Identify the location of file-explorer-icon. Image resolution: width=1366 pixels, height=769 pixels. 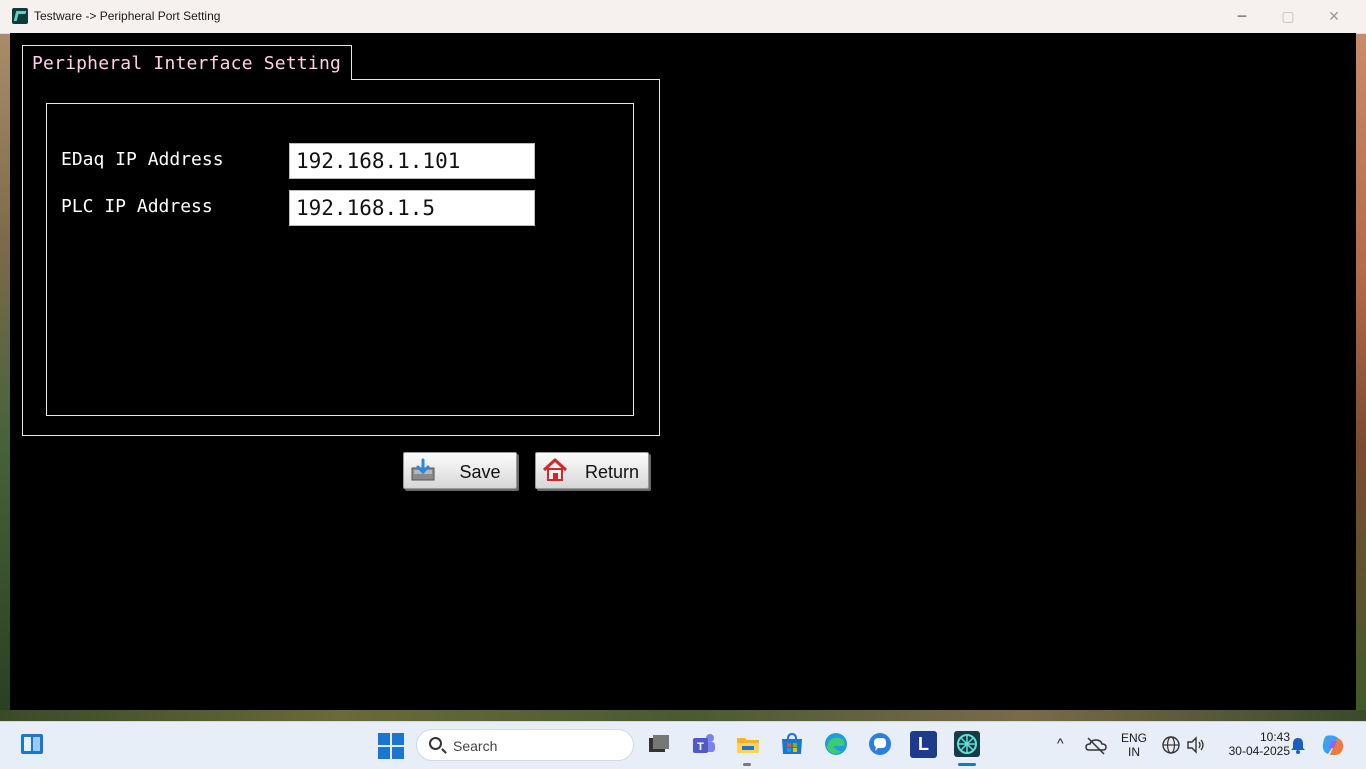
(748, 744).